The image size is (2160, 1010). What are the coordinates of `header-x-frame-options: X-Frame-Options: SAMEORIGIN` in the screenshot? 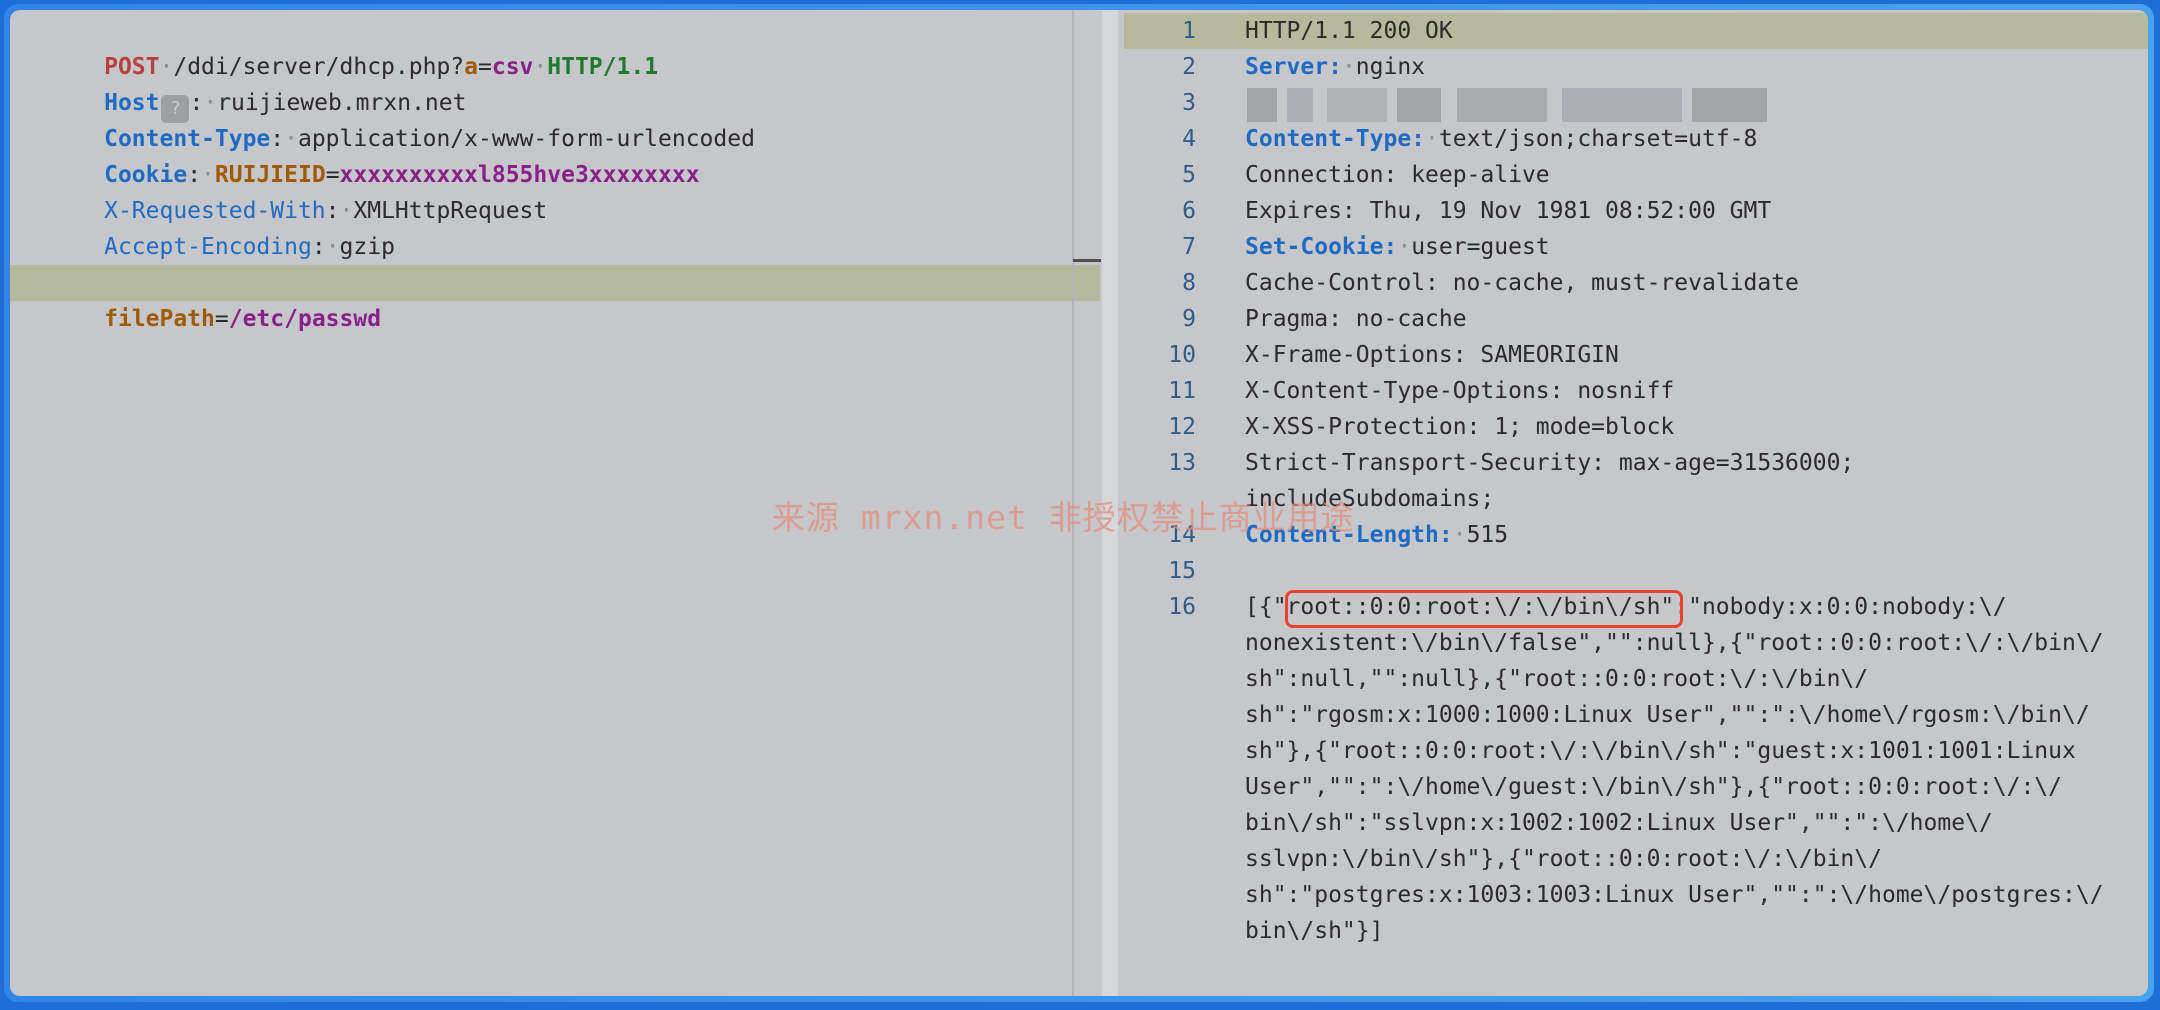 It's located at (1432, 355).